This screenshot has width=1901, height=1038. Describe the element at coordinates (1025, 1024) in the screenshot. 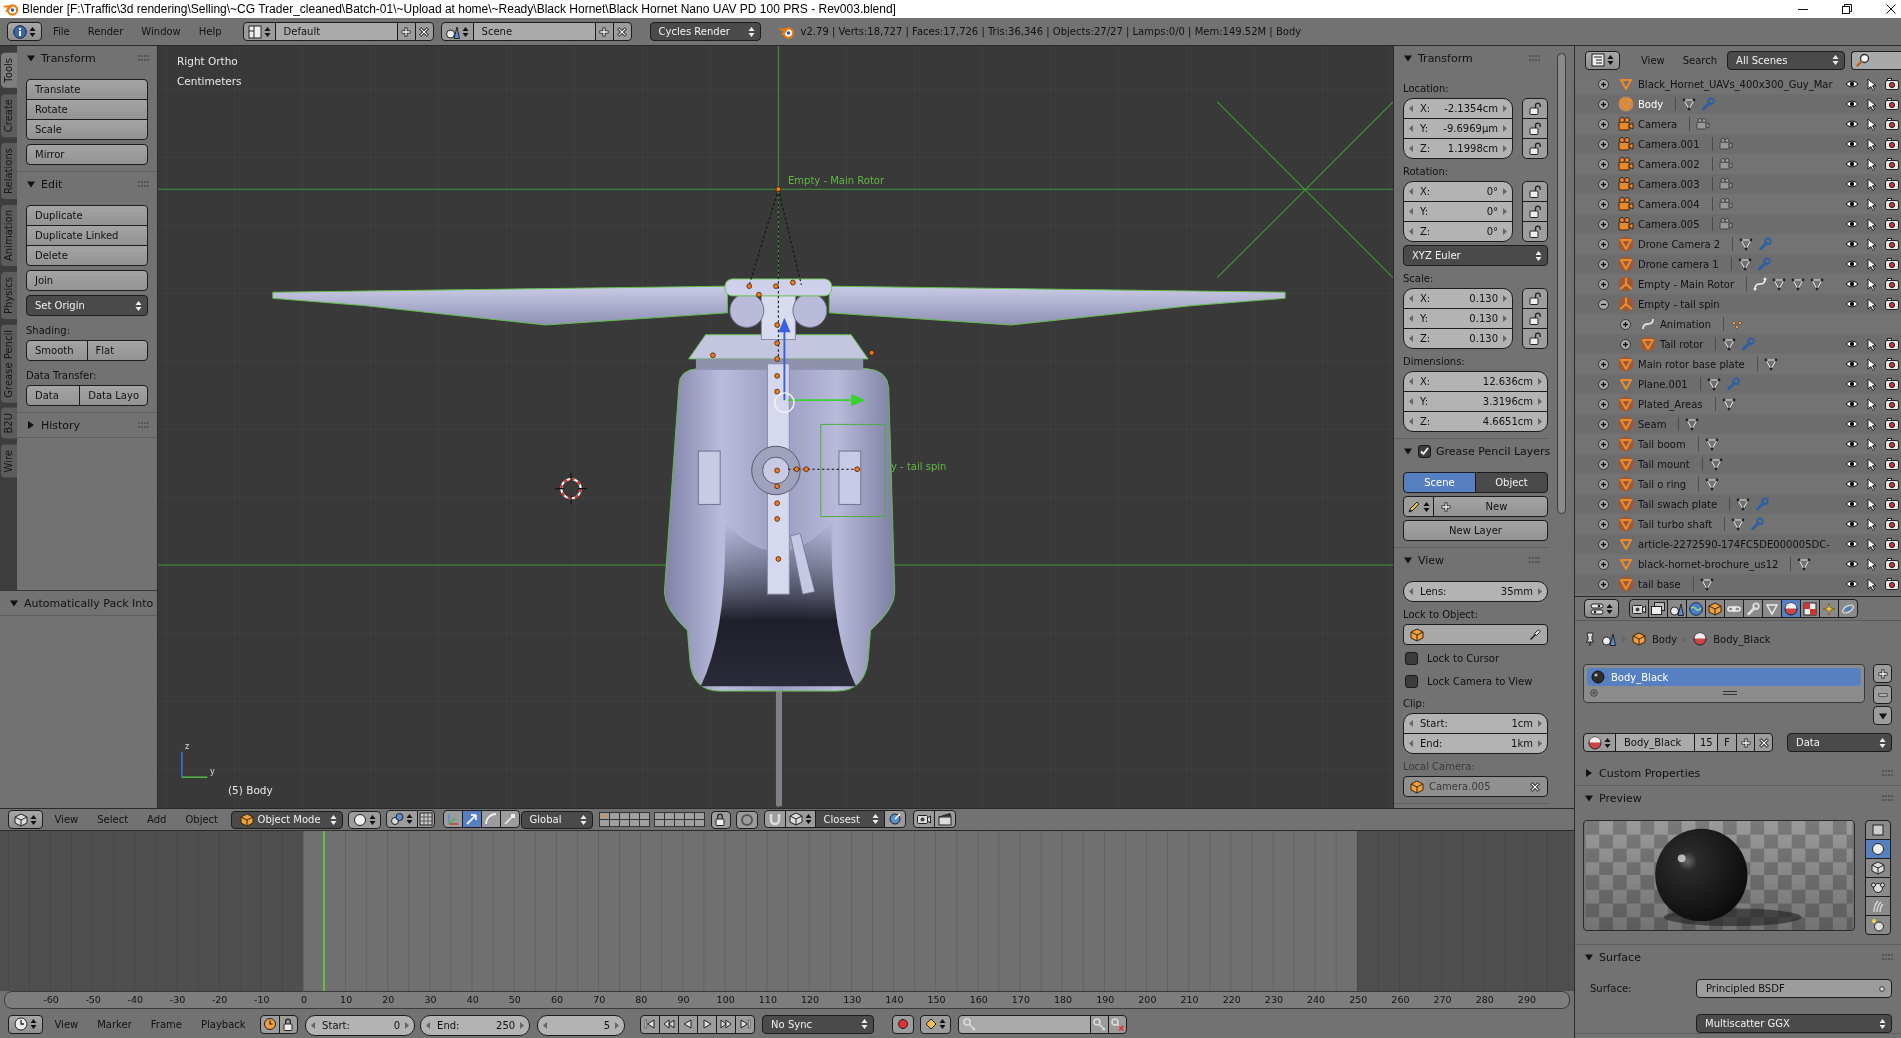

I see `keying-set-field` at that location.